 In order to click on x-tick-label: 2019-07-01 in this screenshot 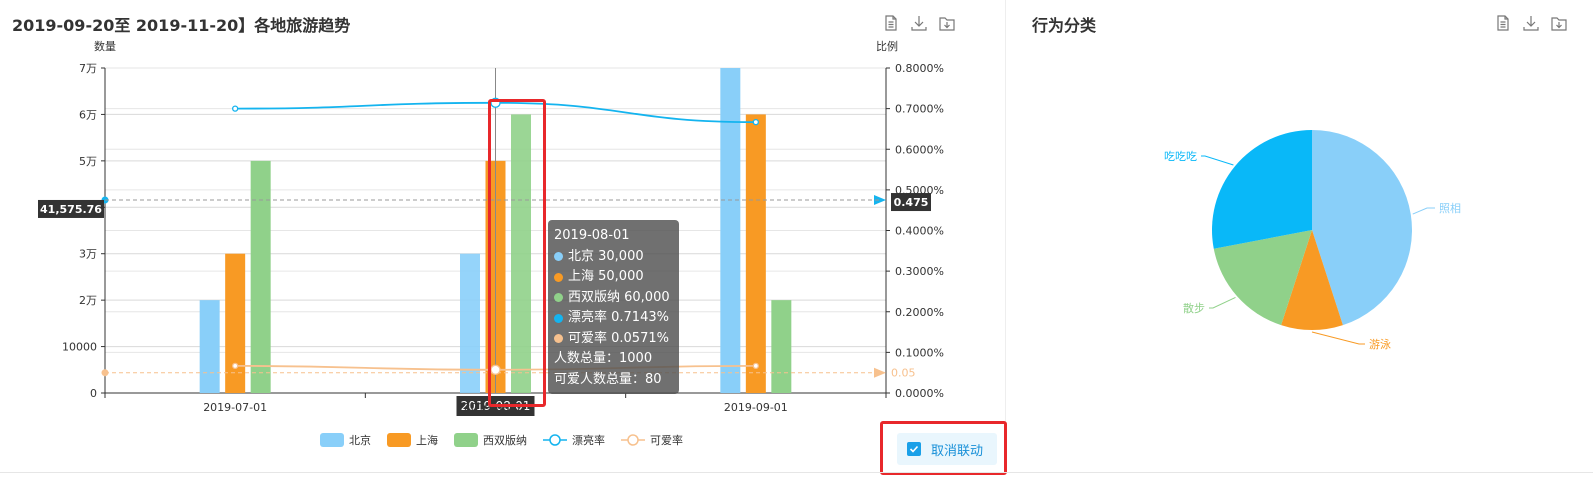, I will do `click(235, 407)`.